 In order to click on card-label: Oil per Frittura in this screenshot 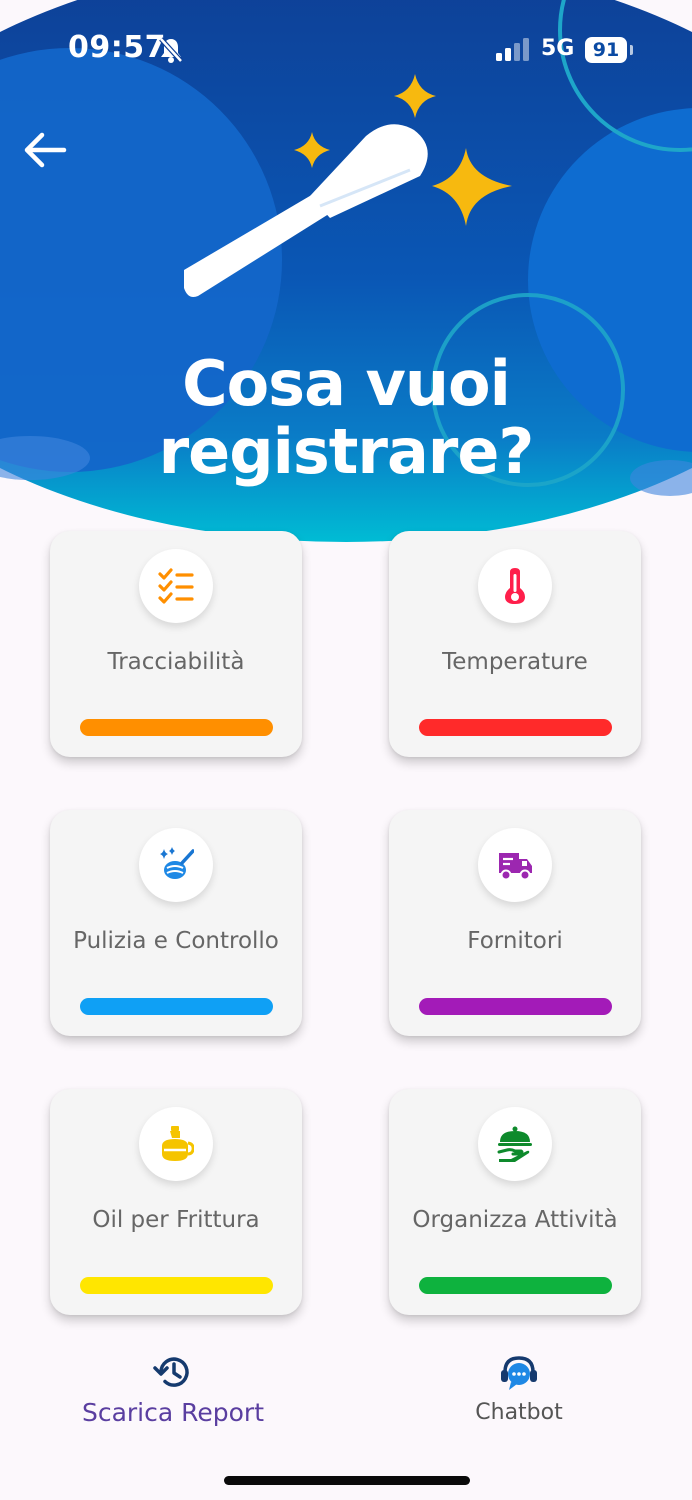, I will do `click(176, 1220)`.